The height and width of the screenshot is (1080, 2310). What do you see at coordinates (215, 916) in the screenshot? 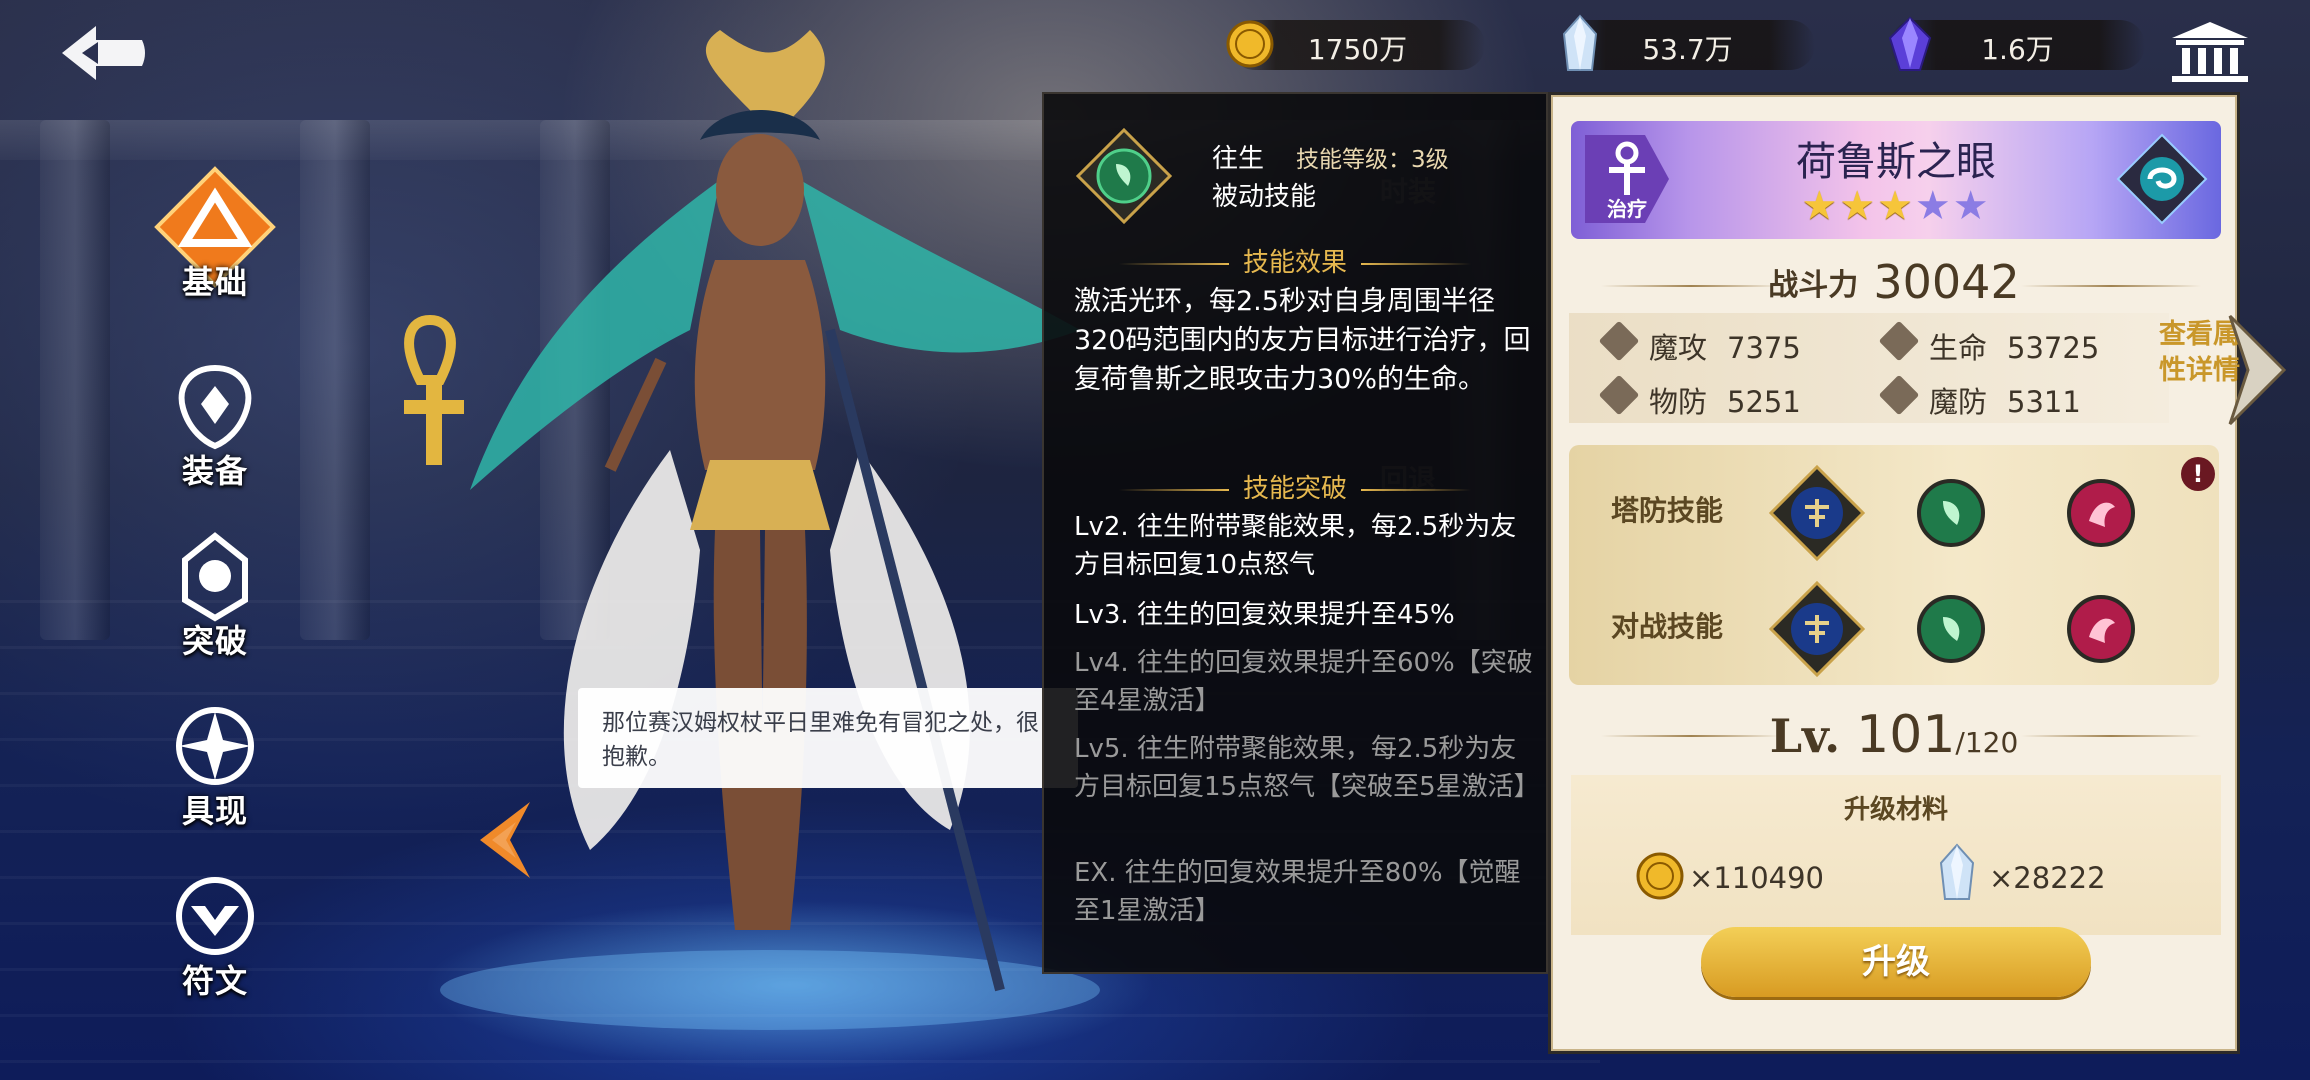
I see `rune-icon` at bounding box center [215, 916].